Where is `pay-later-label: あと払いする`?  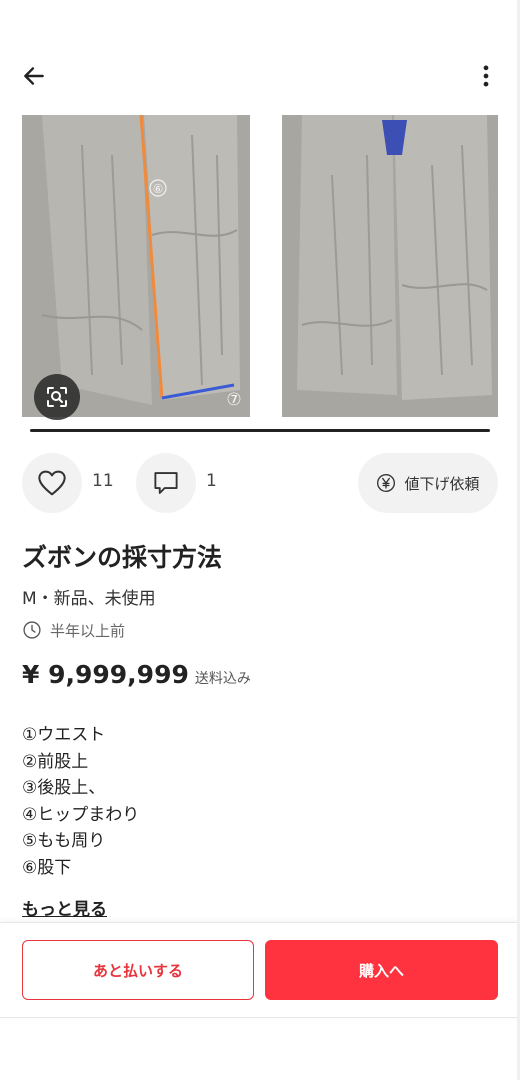
pay-later-label: あと払いする is located at coordinates (137, 970).